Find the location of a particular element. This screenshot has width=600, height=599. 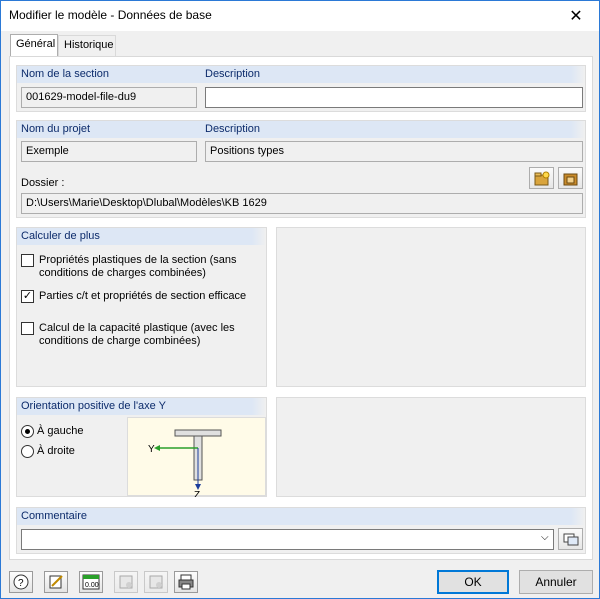

comment-library-icon is located at coordinates (570, 539).